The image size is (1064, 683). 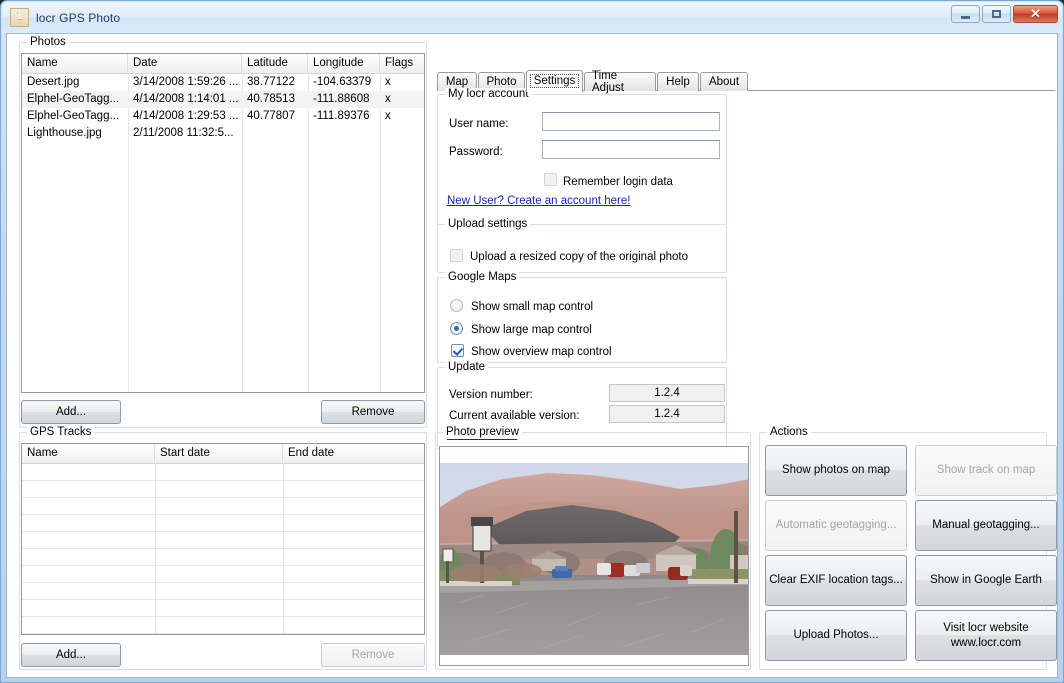 What do you see at coordinates (678, 81) in the screenshot?
I see `tab-help: Help` at bounding box center [678, 81].